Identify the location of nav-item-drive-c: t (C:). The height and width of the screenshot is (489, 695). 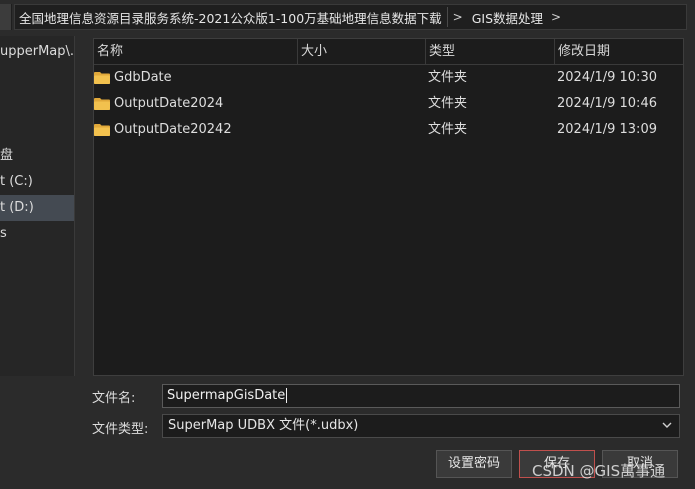
(37, 182).